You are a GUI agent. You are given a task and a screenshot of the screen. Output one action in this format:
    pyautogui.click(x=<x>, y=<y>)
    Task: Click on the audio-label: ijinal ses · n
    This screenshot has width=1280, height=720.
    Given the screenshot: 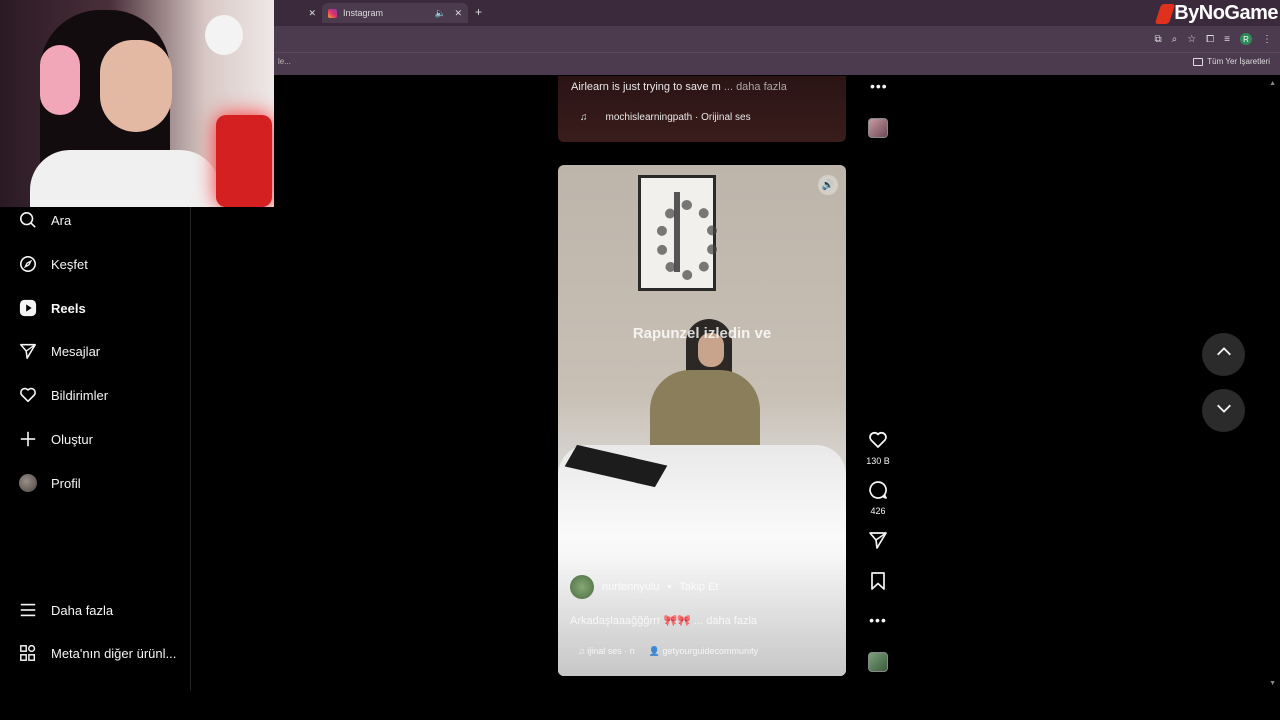 What is the action you would take?
    pyautogui.click(x=611, y=651)
    